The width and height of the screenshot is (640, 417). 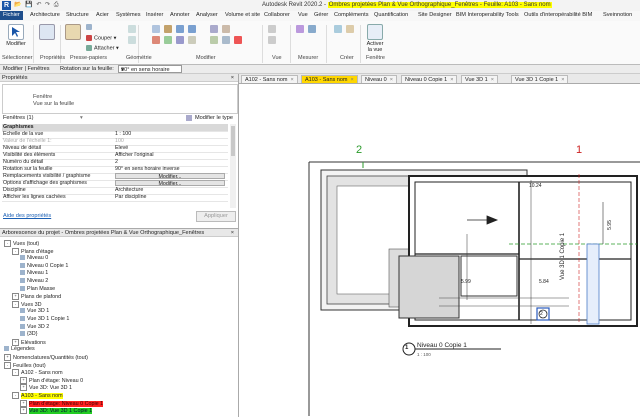 What do you see at coordinates (156, 40) in the screenshot?
I see `move-icon` at bounding box center [156, 40].